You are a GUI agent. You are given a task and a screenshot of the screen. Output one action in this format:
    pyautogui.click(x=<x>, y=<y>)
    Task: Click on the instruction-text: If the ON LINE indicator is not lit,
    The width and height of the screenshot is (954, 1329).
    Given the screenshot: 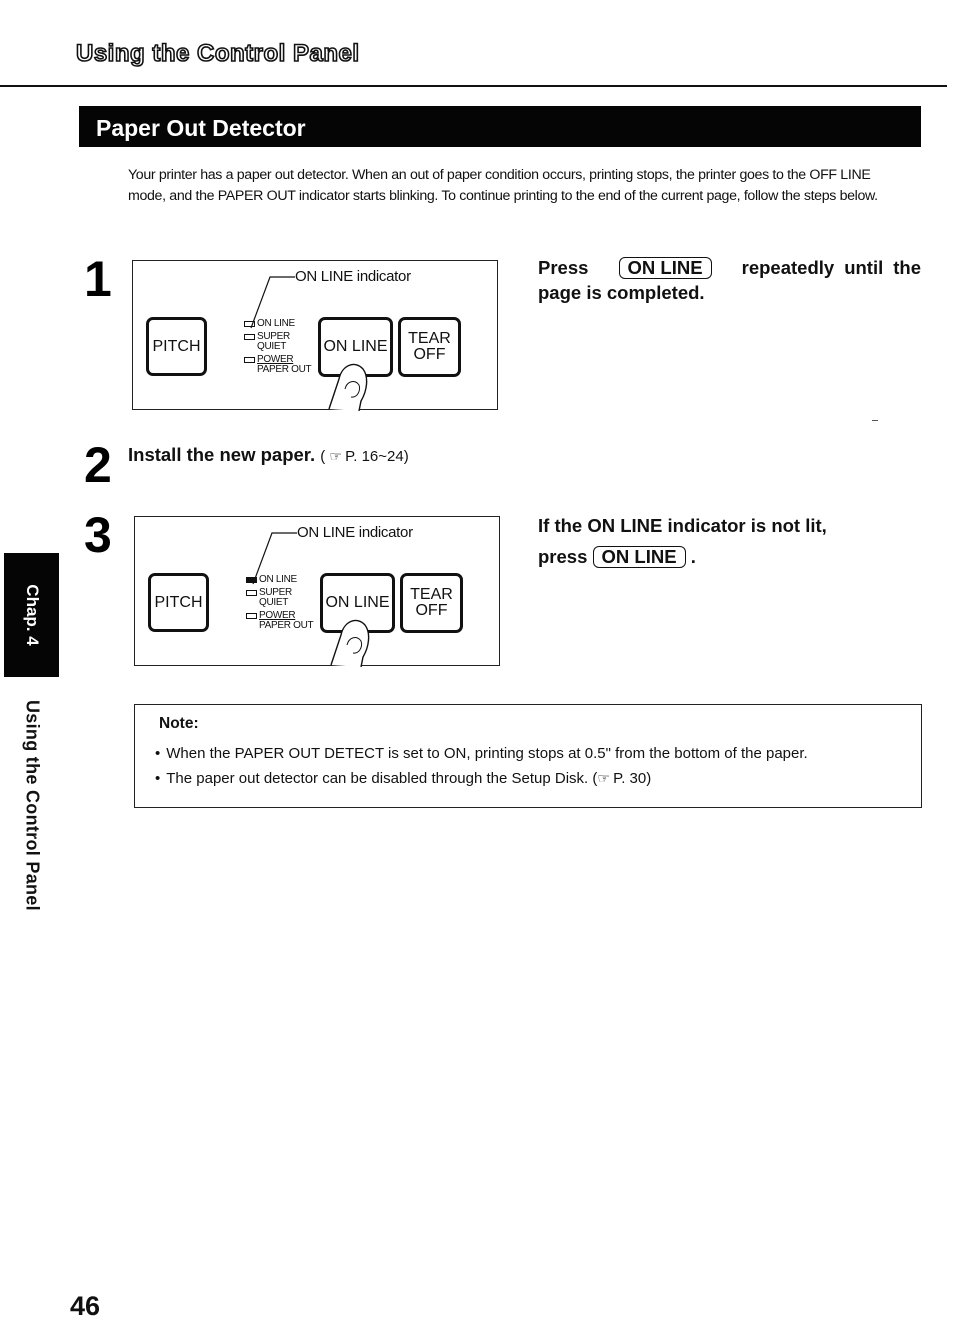 What is the action you would take?
    pyautogui.click(x=682, y=525)
    